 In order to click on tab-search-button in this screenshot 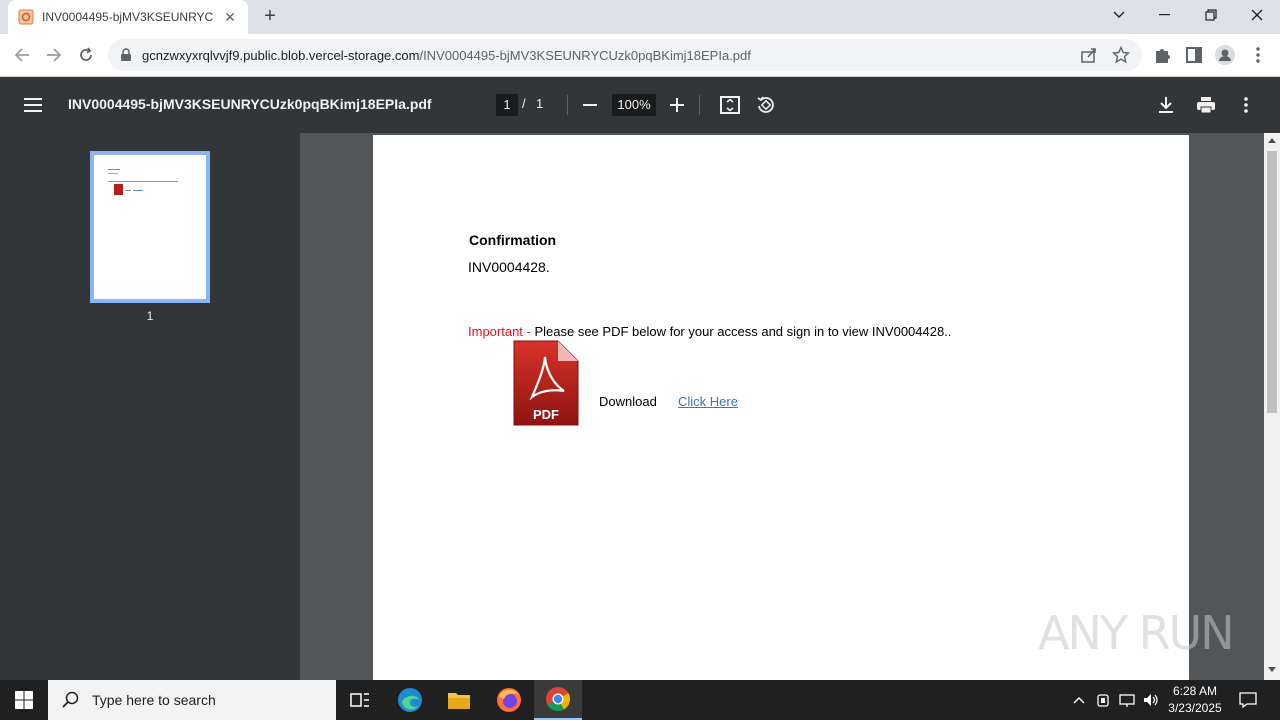, I will do `click(1119, 15)`.